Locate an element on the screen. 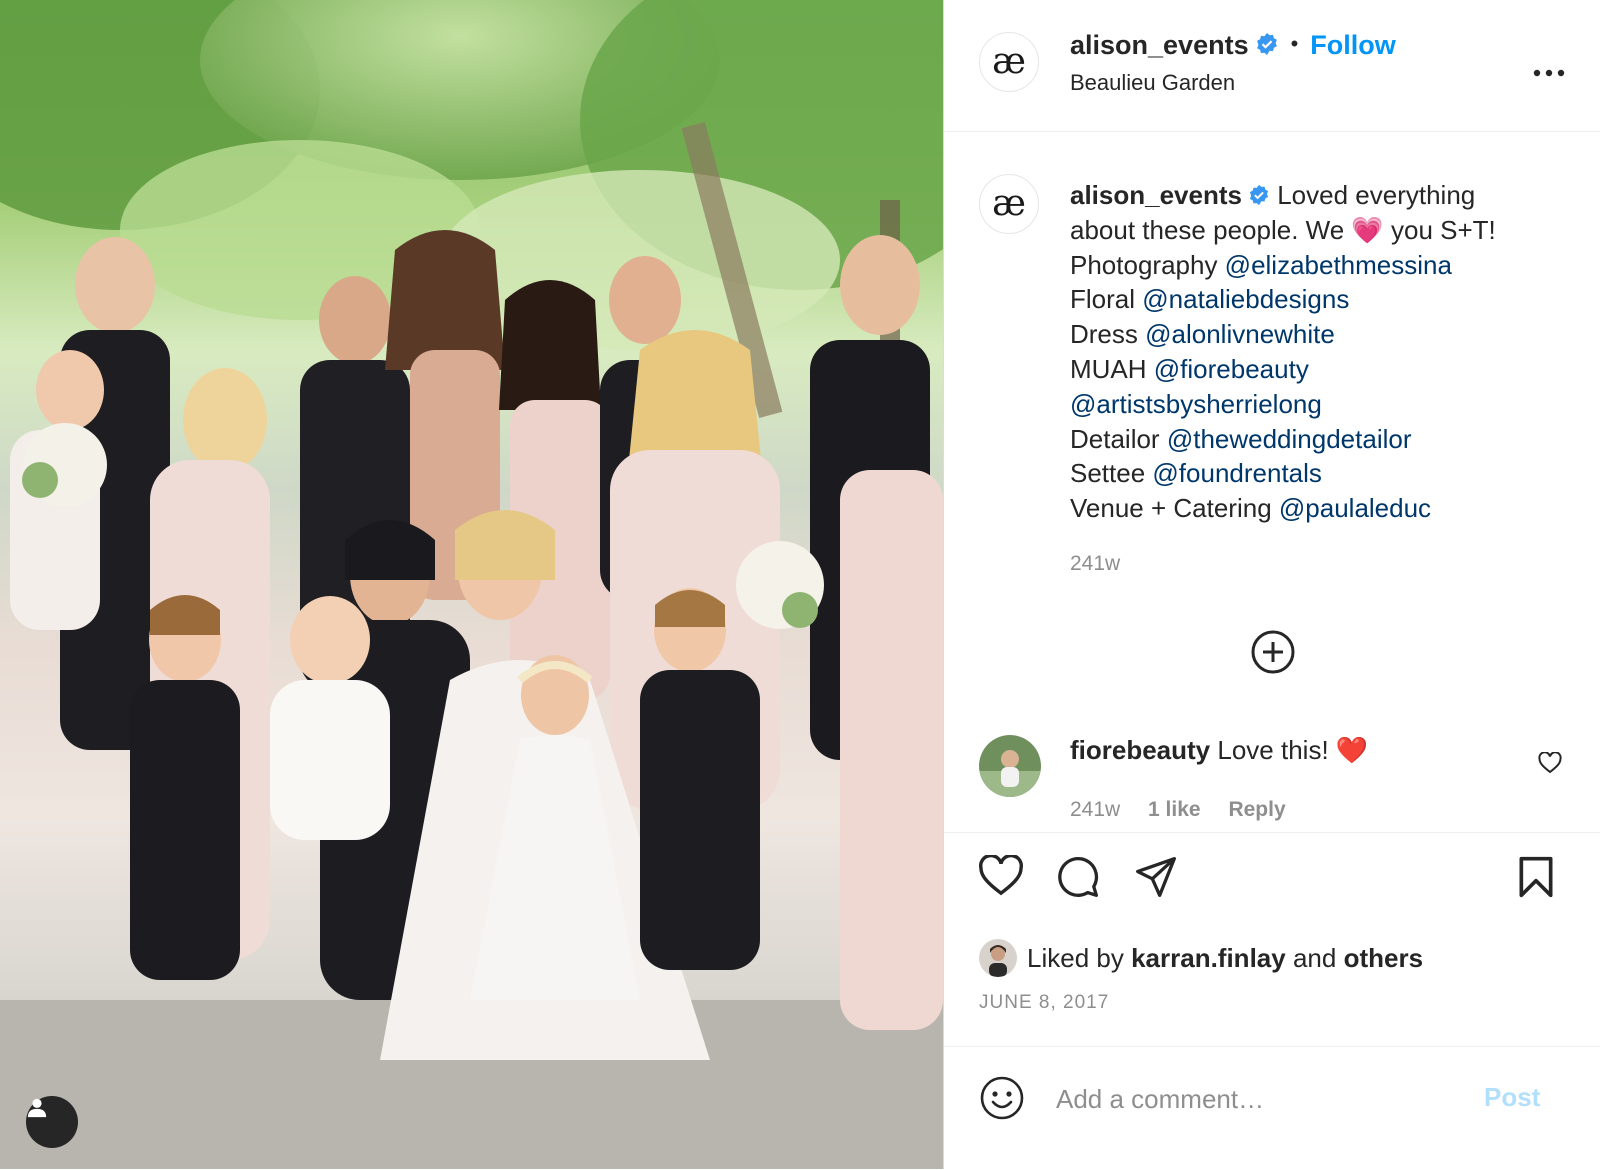 The image size is (1600, 1170). share-button is located at coordinates (1156, 879).